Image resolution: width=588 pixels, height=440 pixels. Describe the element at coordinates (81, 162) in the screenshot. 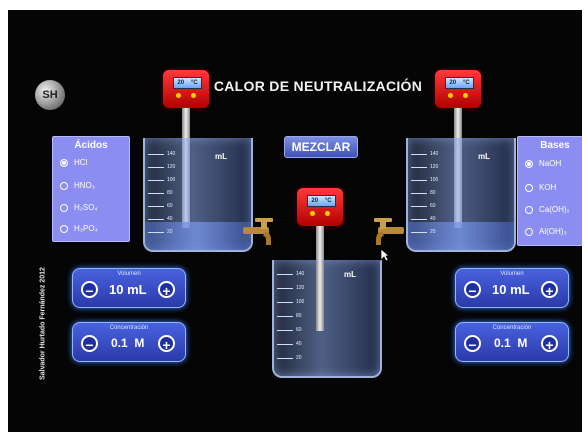

I see `acid-option-label: HCl` at that location.